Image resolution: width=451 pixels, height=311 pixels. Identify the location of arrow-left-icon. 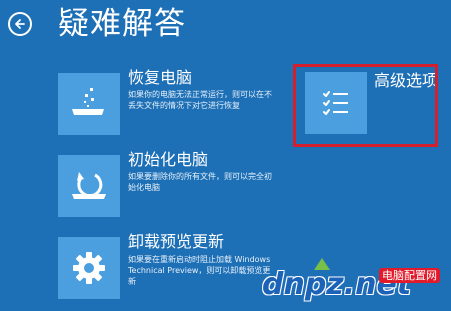
(20, 24).